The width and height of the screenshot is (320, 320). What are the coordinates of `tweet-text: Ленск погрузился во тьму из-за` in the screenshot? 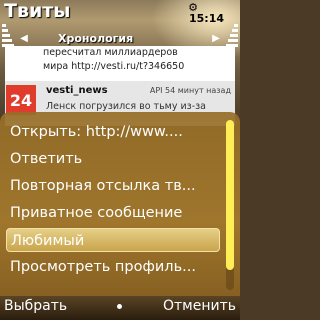 It's located at (126, 106).